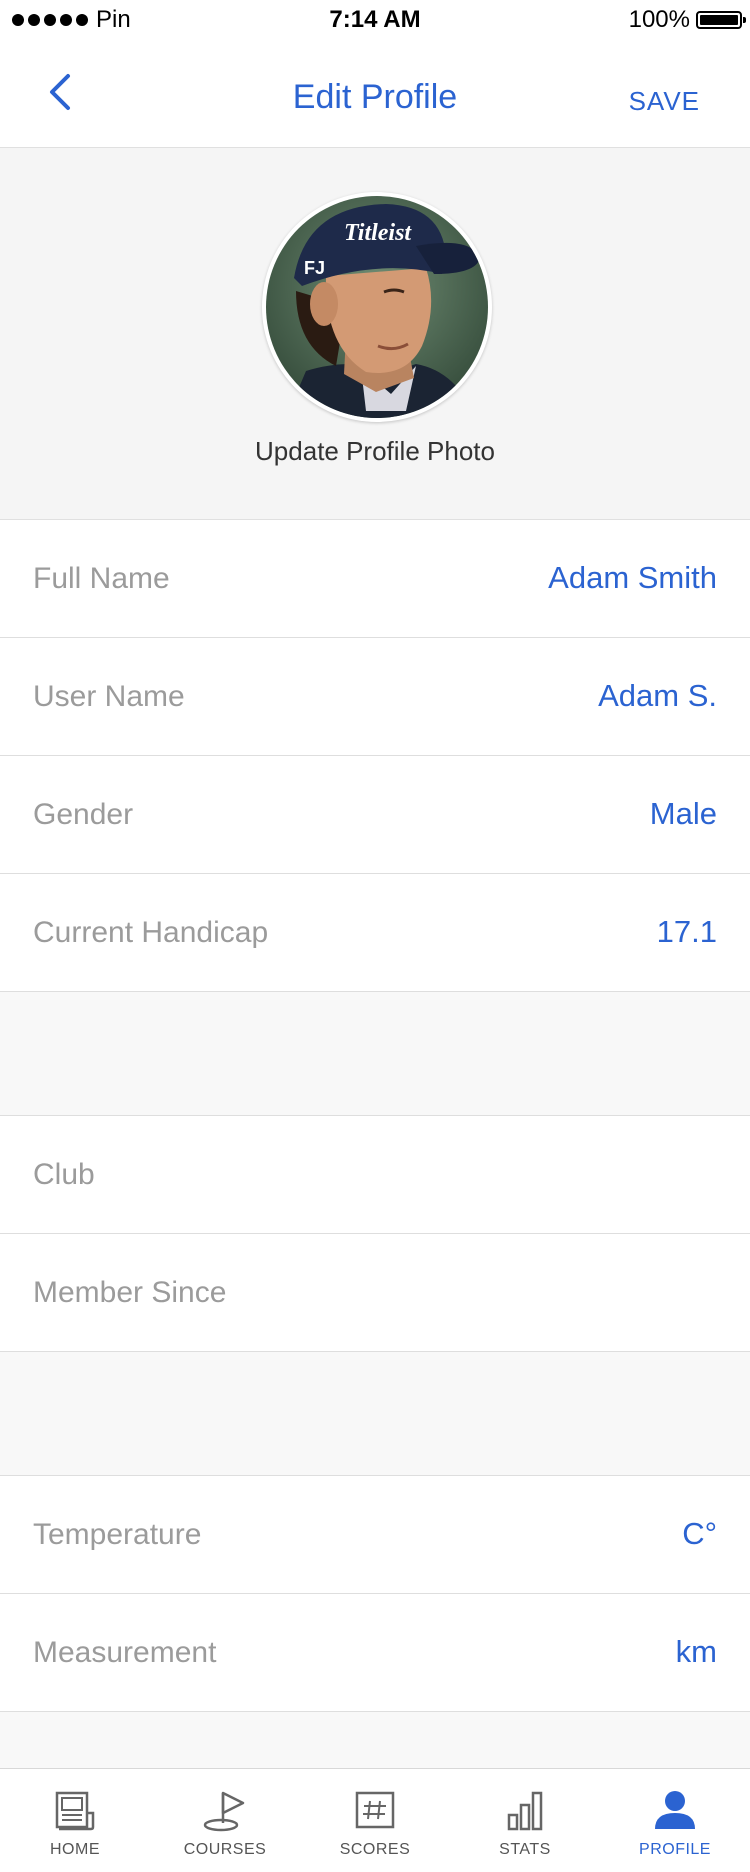 The image size is (750, 1872). I want to click on current-handicap-row: Current Handicap 17.1, so click(375, 933).